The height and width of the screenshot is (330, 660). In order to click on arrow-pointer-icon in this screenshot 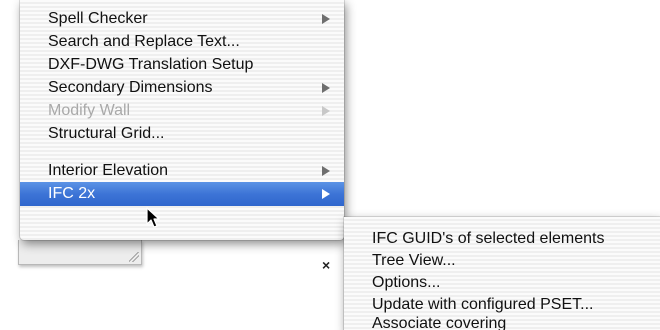, I will do `click(153, 217)`.